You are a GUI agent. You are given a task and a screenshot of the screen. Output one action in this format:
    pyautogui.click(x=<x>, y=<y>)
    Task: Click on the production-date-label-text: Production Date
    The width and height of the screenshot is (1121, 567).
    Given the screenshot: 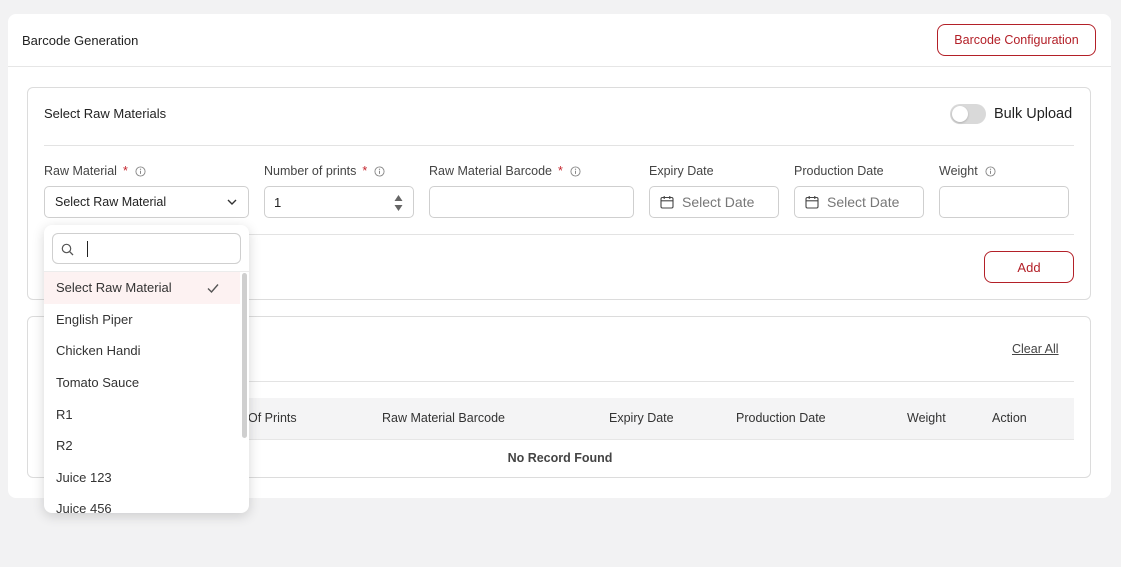 What is the action you would take?
    pyautogui.click(x=839, y=171)
    